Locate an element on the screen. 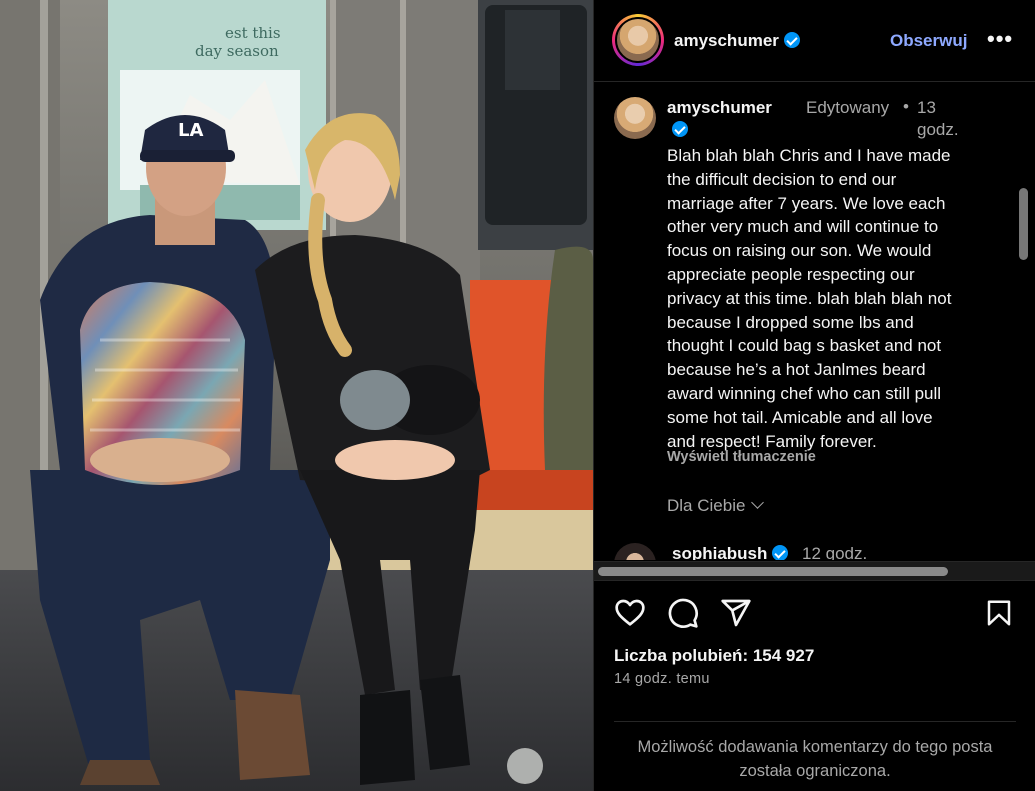 The image size is (1035, 791). comment-username: sophiabush is located at coordinates (719, 552).